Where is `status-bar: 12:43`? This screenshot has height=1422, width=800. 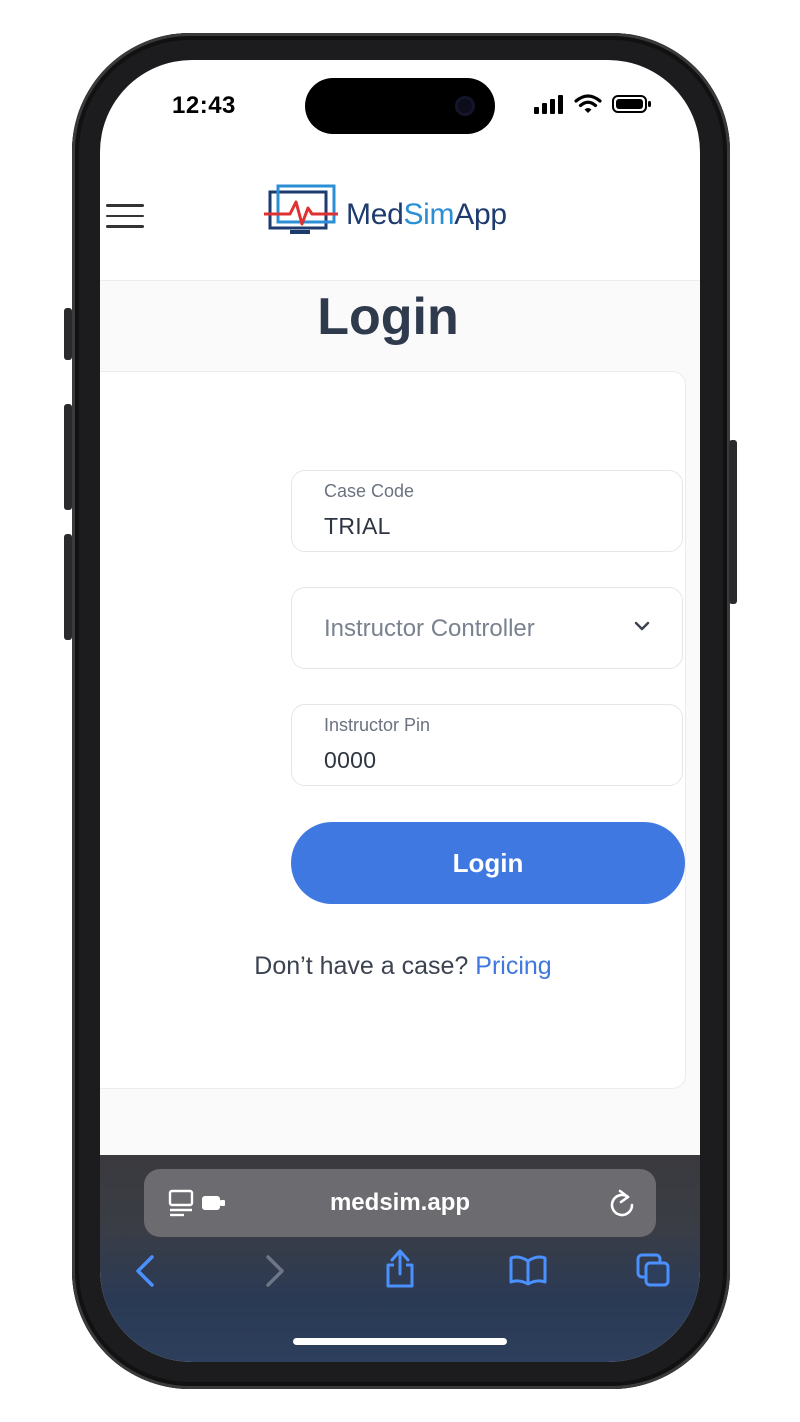
status-bar: 12:43 is located at coordinates (400, 110).